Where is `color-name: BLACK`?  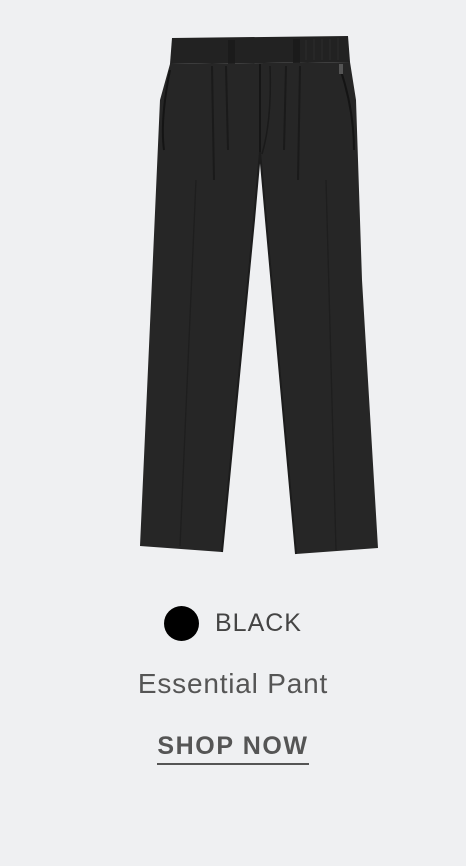
color-name: BLACK is located at coordinates (258, 622).